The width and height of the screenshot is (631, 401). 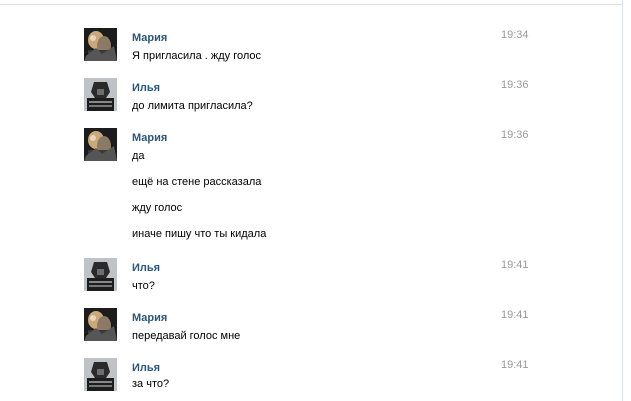 I want to click on message-text: жду голос, so click(x=157, y=208).